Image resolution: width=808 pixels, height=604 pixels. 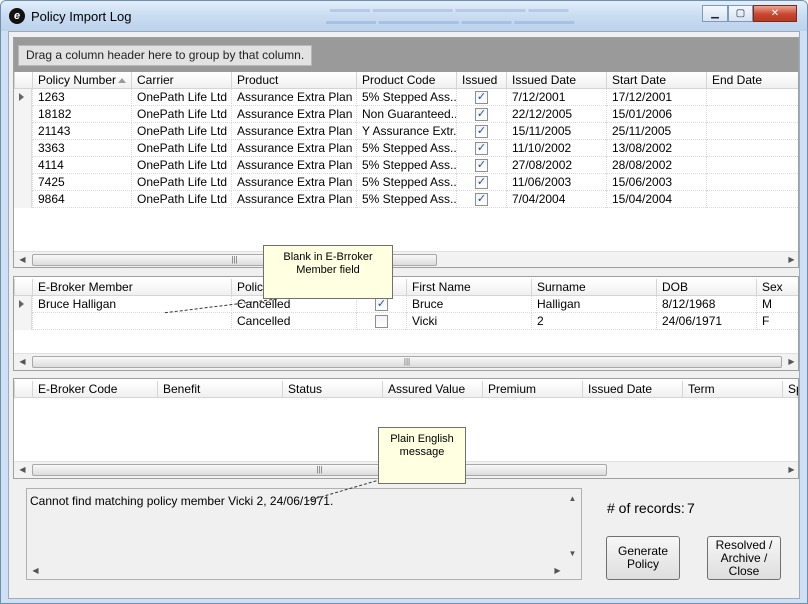 What do you see at coordinates (468, 304) in the screenshot?
I see `first-name-cell: Bruce` at bounding box center [468, 304].